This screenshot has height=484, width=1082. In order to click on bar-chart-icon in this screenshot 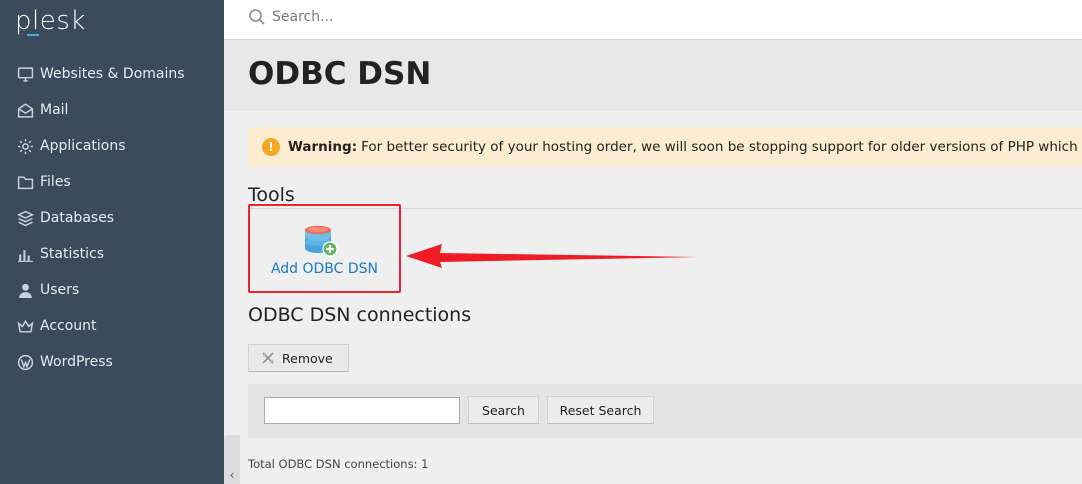, I will do `click(25, 254)`.